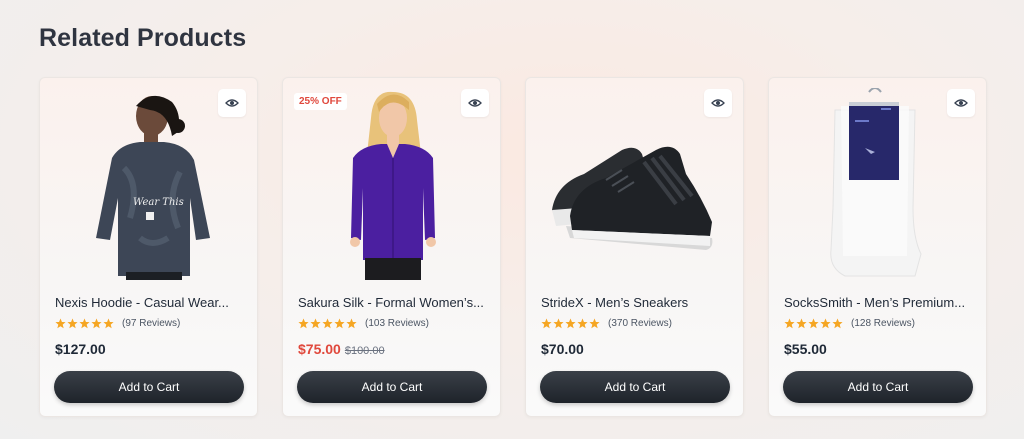  I want to click on price-row: $127.00, so click(80, 349).